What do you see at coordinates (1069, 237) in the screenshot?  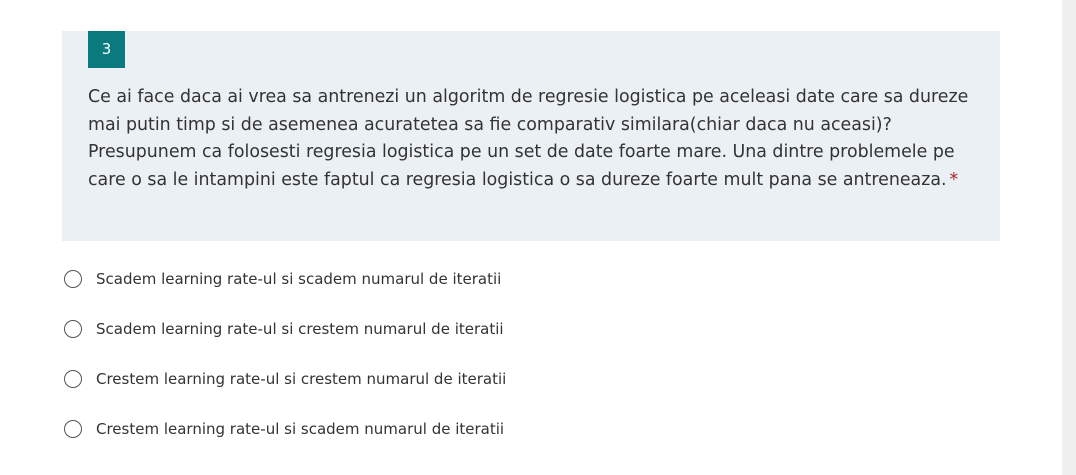 I see `scrollbar-track` at bounding box center [1069, 237].